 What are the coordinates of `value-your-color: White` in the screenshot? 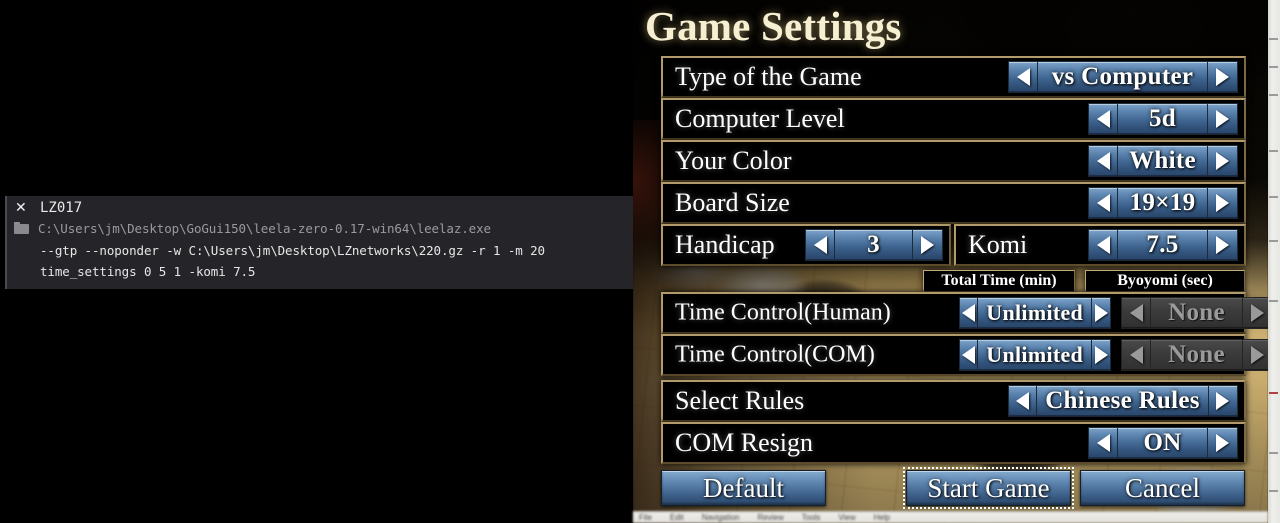 It's located at (1163, 161).